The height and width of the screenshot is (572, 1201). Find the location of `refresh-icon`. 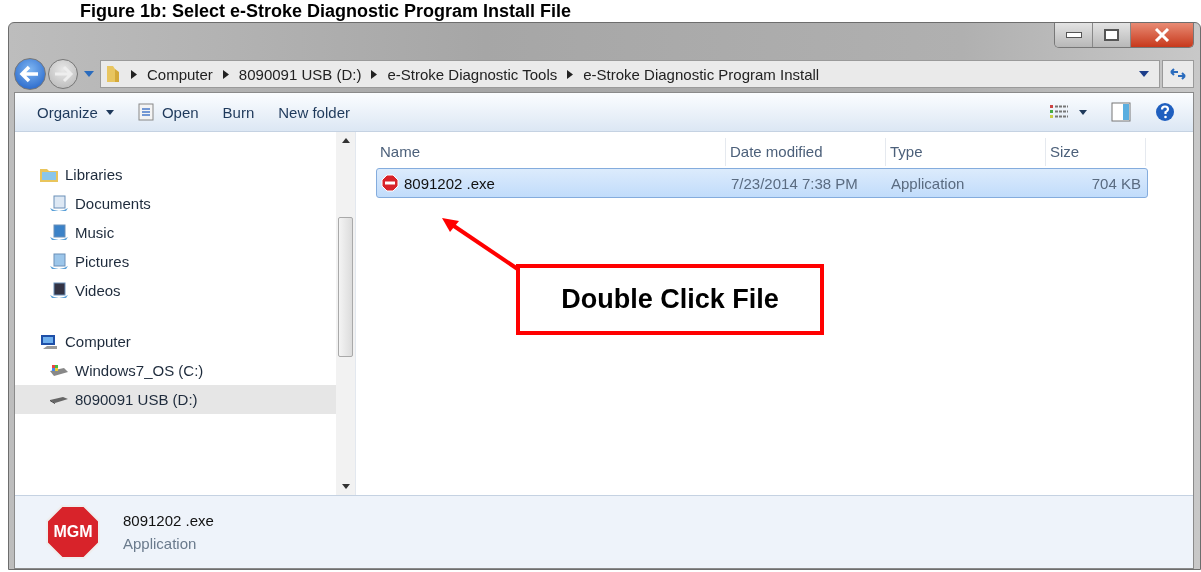

refresh-icon is located at coordinates (1178, 74).